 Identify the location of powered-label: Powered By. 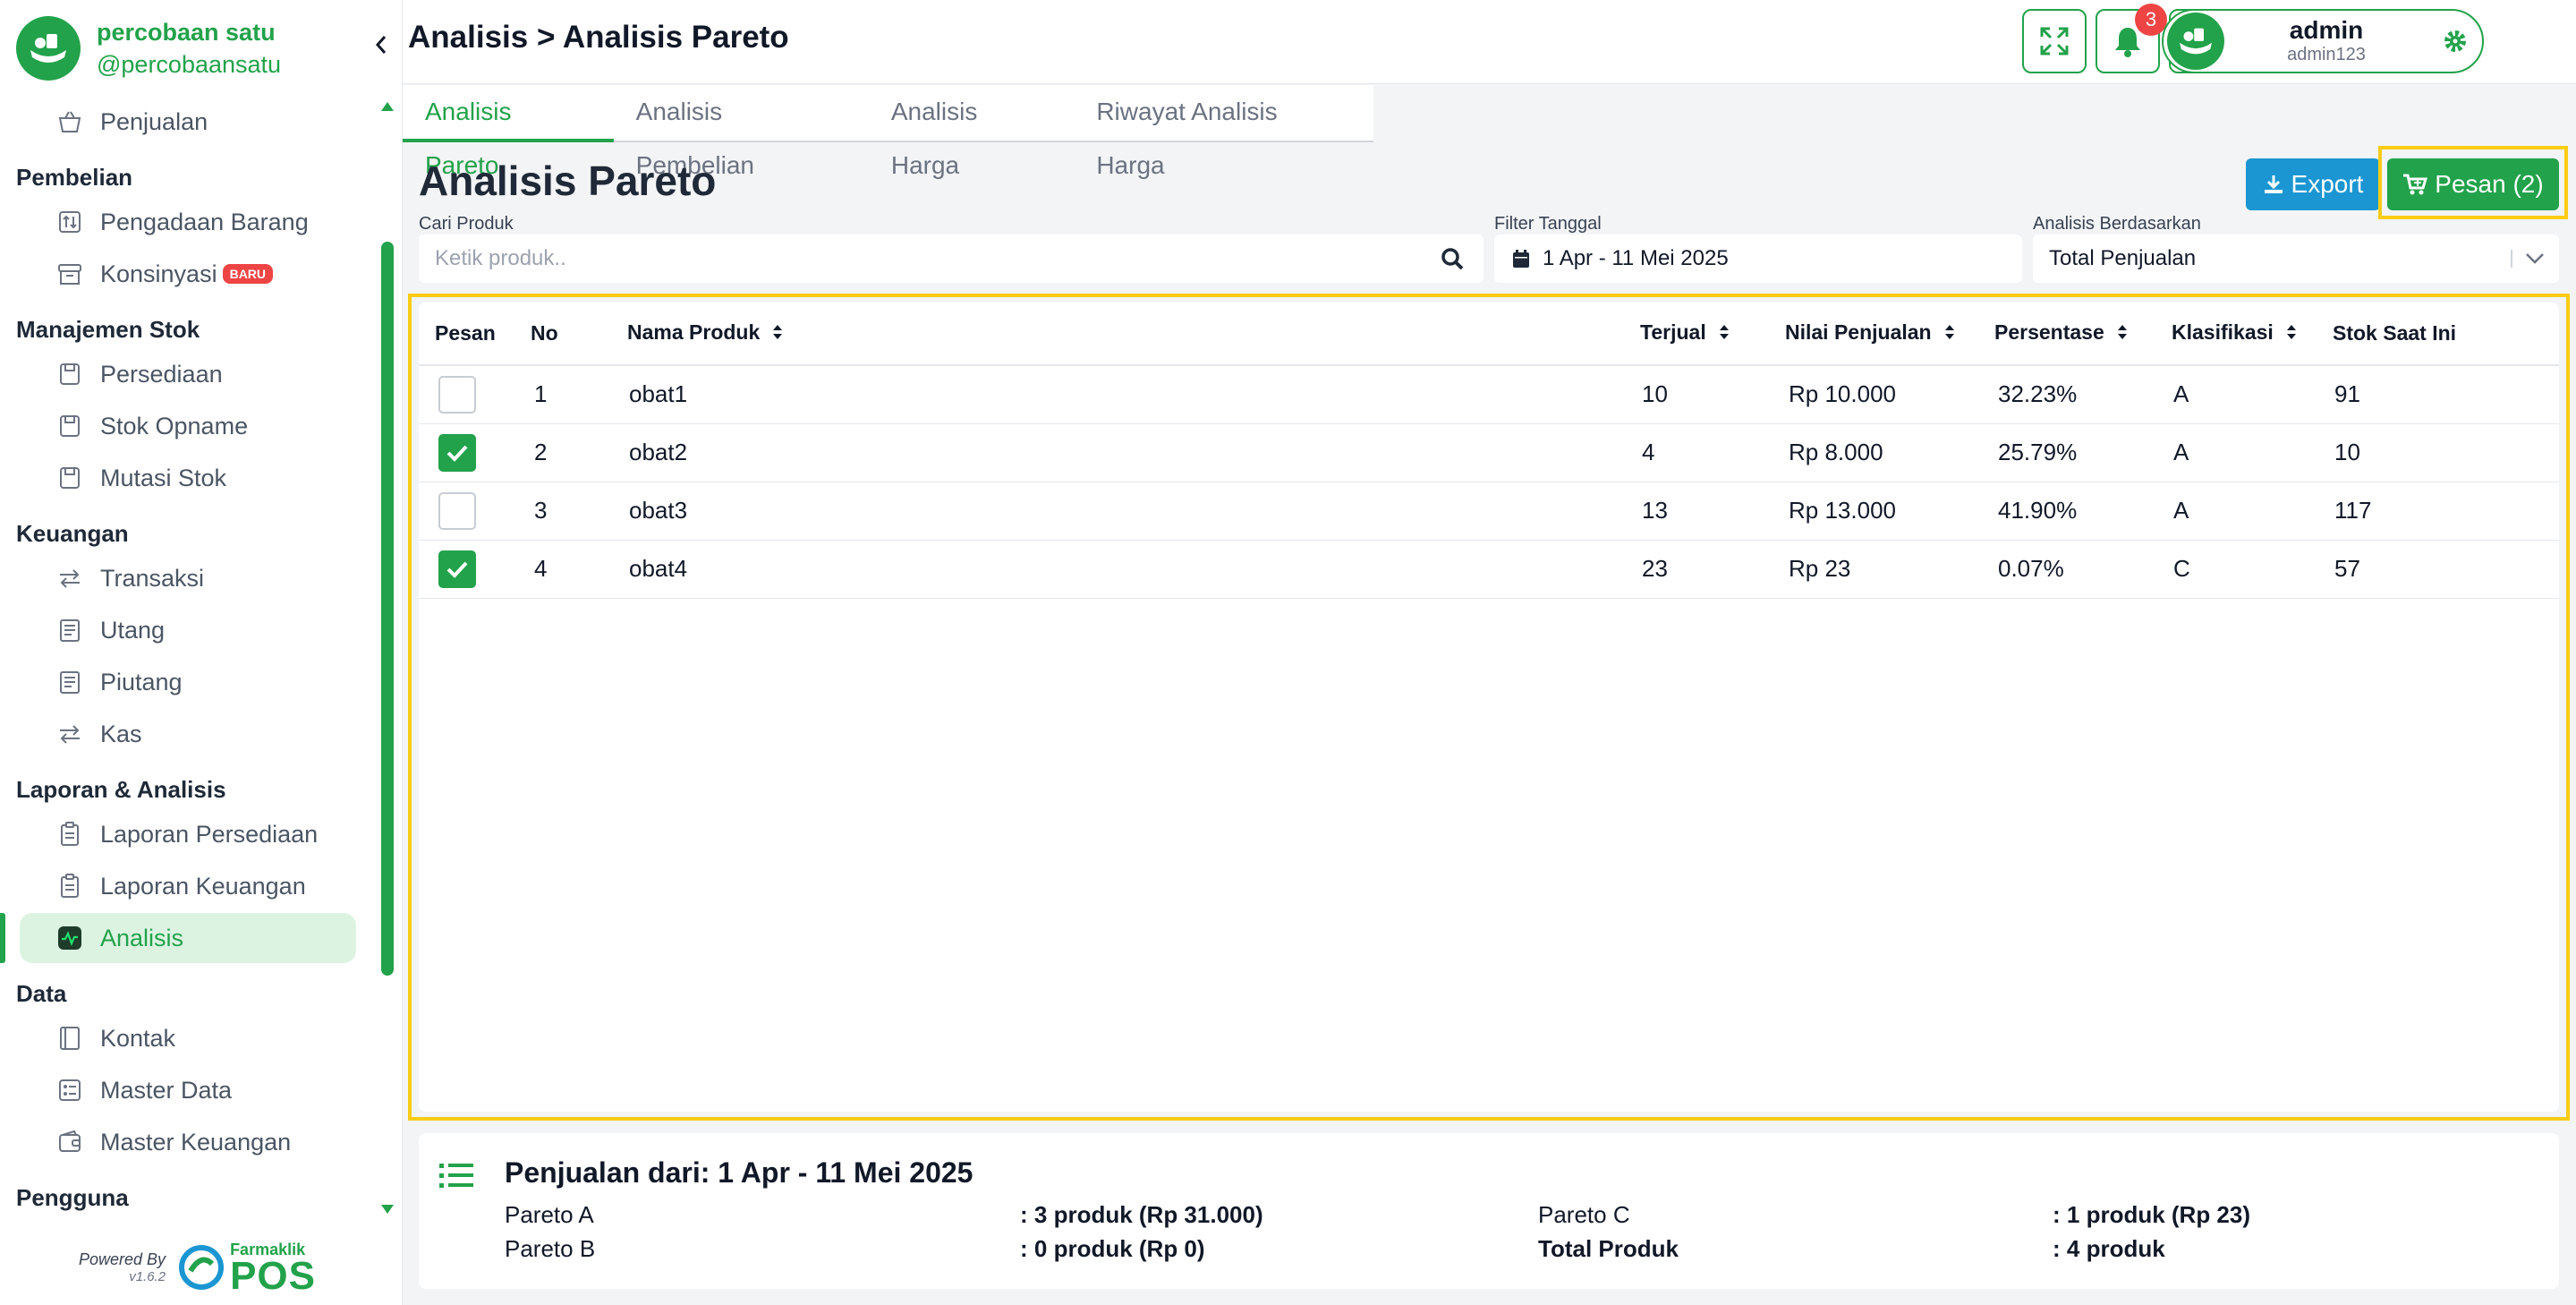
(122, 1259).